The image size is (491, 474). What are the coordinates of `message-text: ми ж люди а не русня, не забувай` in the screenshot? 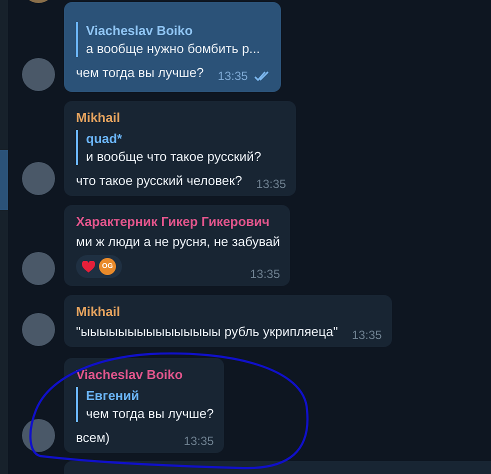 It's located at (178, 241).